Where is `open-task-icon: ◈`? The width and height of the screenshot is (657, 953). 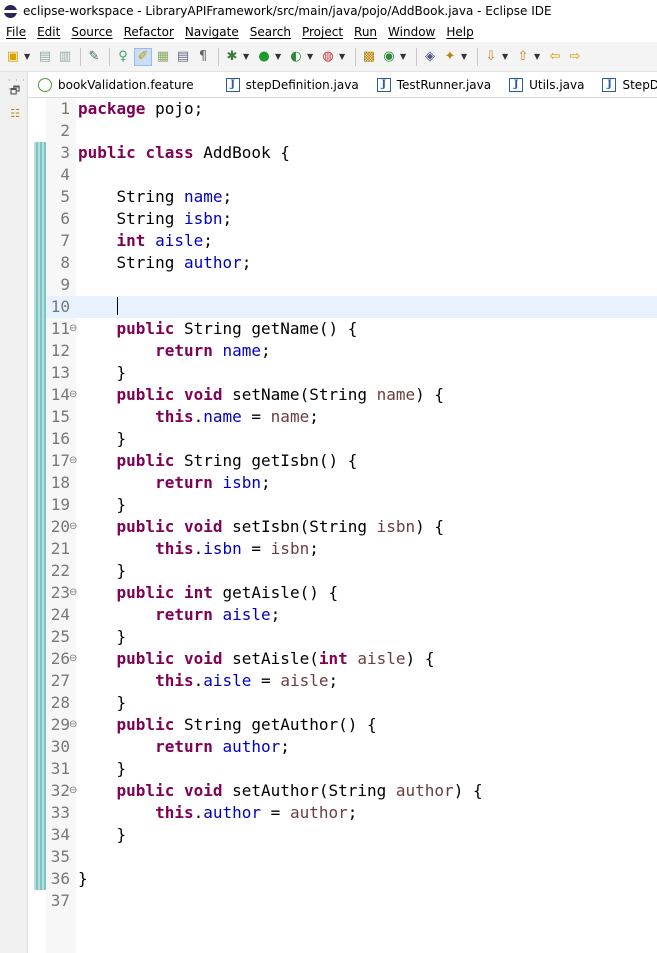 open-task-icon: ◈ is located at coordinates (430, 57).